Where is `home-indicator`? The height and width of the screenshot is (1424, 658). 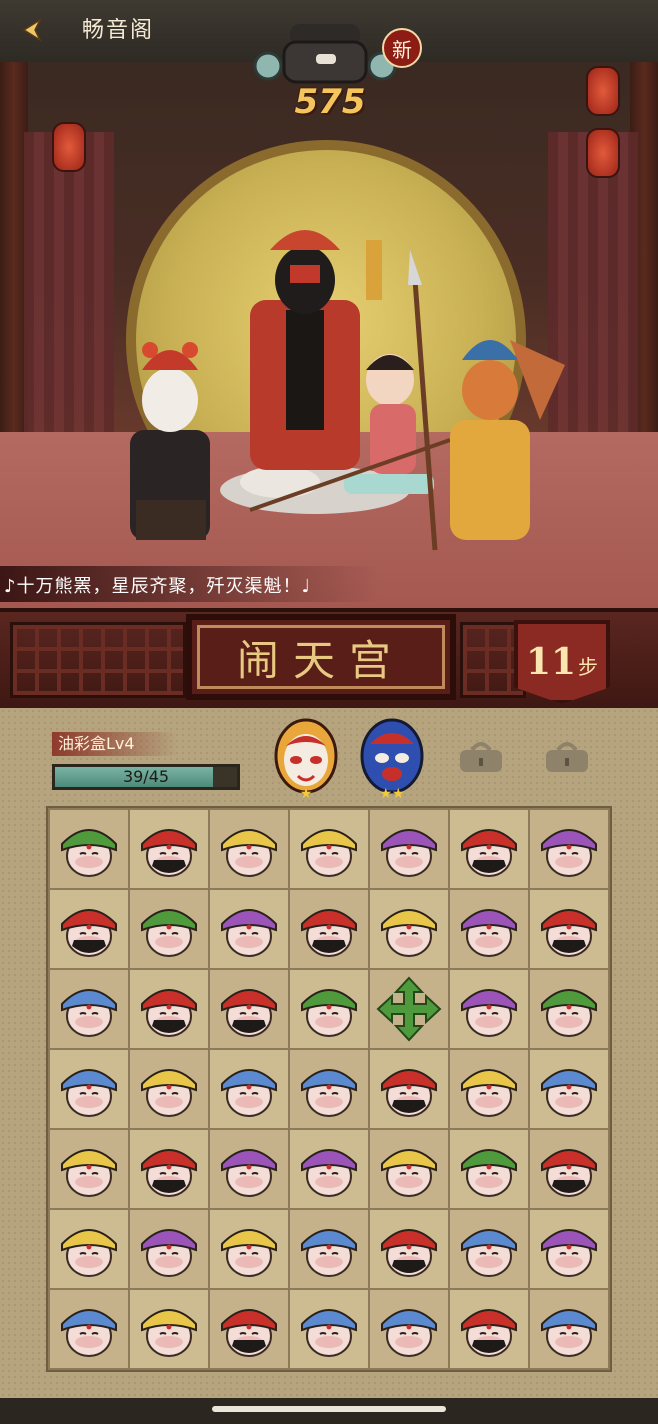 home-indicator is located at coordinates (329, 1409).